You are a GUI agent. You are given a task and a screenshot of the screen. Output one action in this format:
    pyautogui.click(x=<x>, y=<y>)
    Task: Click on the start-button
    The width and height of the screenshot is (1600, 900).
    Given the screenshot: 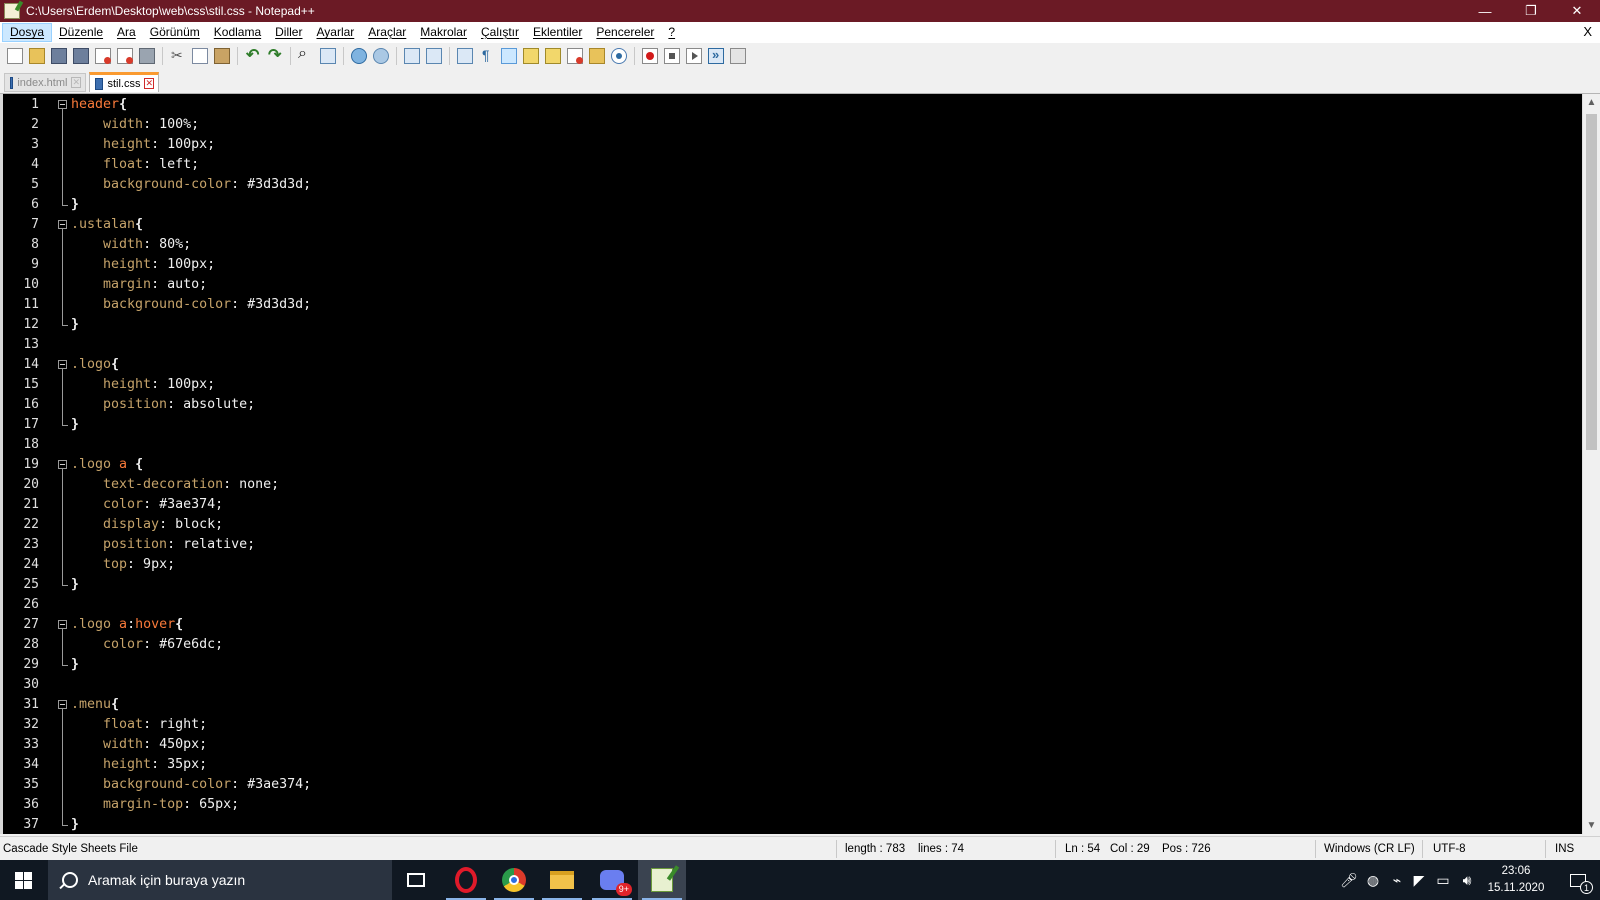 What is the action you would take?
    pyautogui.click(x=24, y=880)
    